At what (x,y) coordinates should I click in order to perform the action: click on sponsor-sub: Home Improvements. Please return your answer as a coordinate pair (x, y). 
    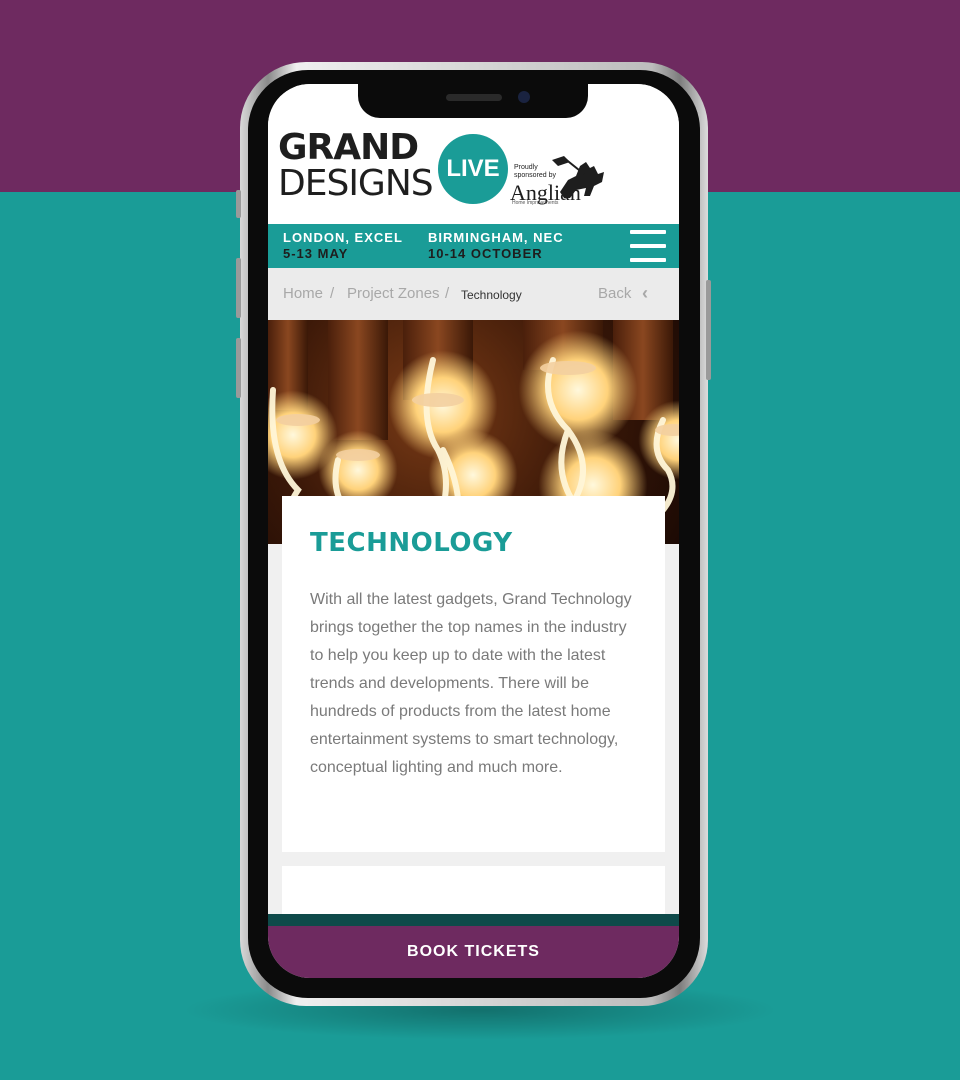
    Looking at the image, I should click on (535, 203).